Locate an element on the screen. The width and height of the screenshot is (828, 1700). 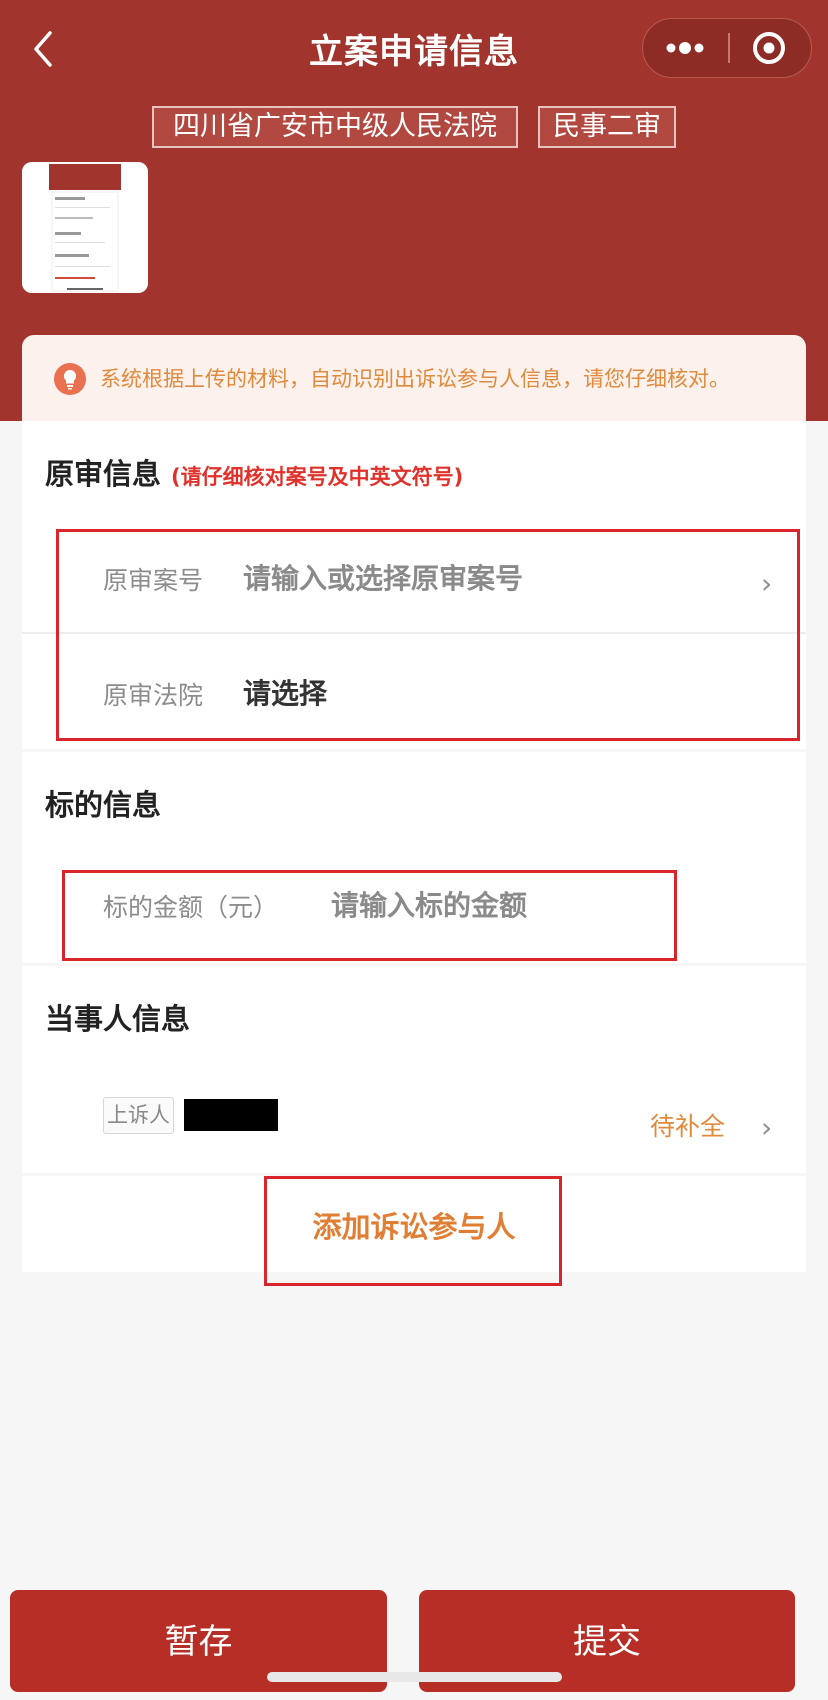
section-title-subject: 标的信息 is located at coordinates (103, 805).